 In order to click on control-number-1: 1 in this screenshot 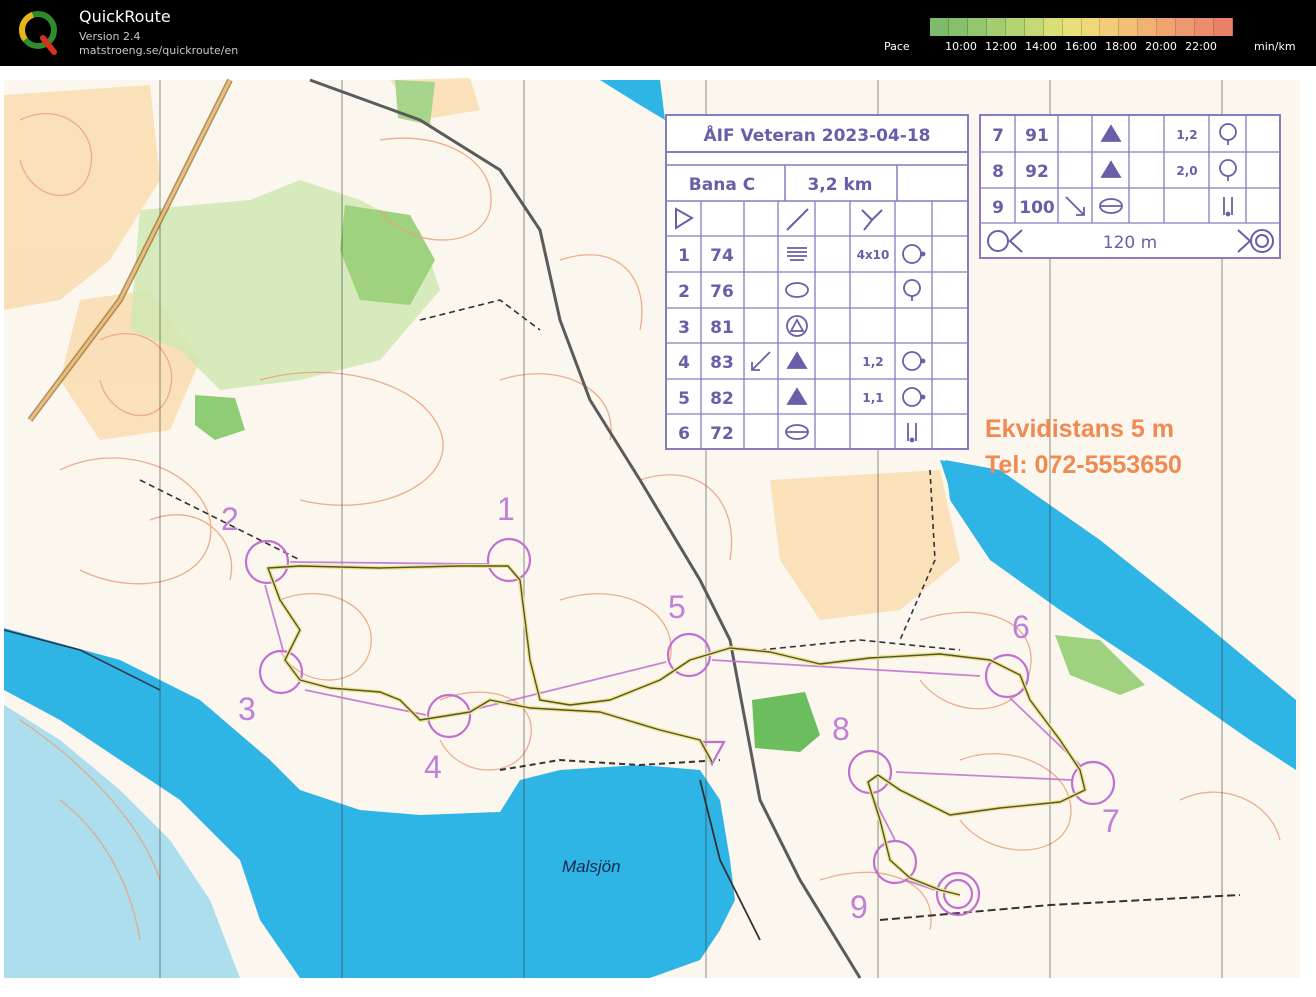, I will do `click(506, 509)`.